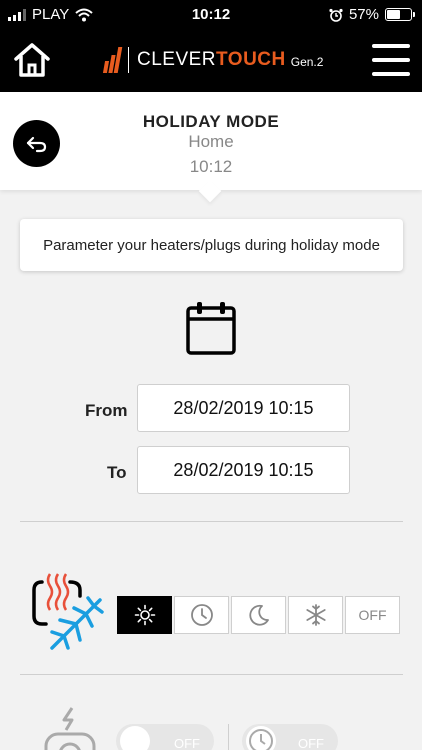 The image size is (422, 750). What do you see at coordinates (290, 737) in the screenshot?
I see `plug-schedule-toggle: OFF` at bounding box center [290, 737].